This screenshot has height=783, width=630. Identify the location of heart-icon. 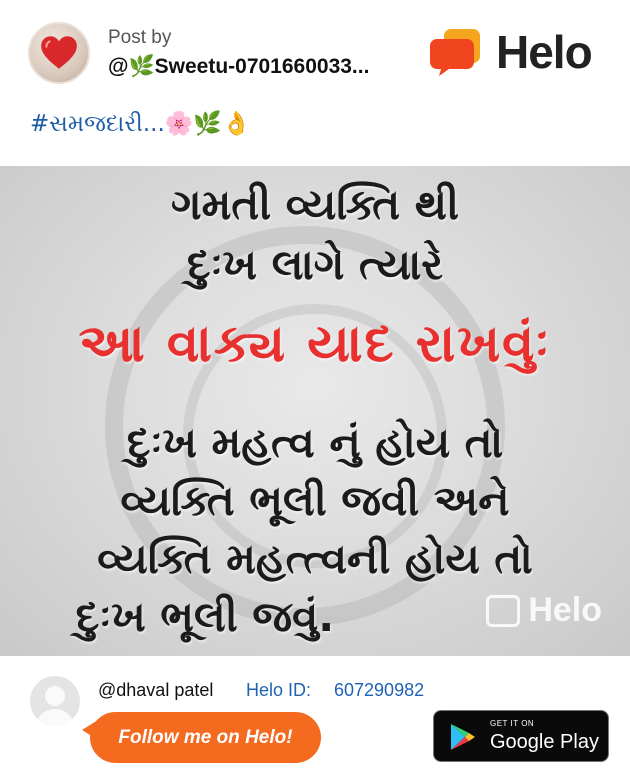
(59, 52).